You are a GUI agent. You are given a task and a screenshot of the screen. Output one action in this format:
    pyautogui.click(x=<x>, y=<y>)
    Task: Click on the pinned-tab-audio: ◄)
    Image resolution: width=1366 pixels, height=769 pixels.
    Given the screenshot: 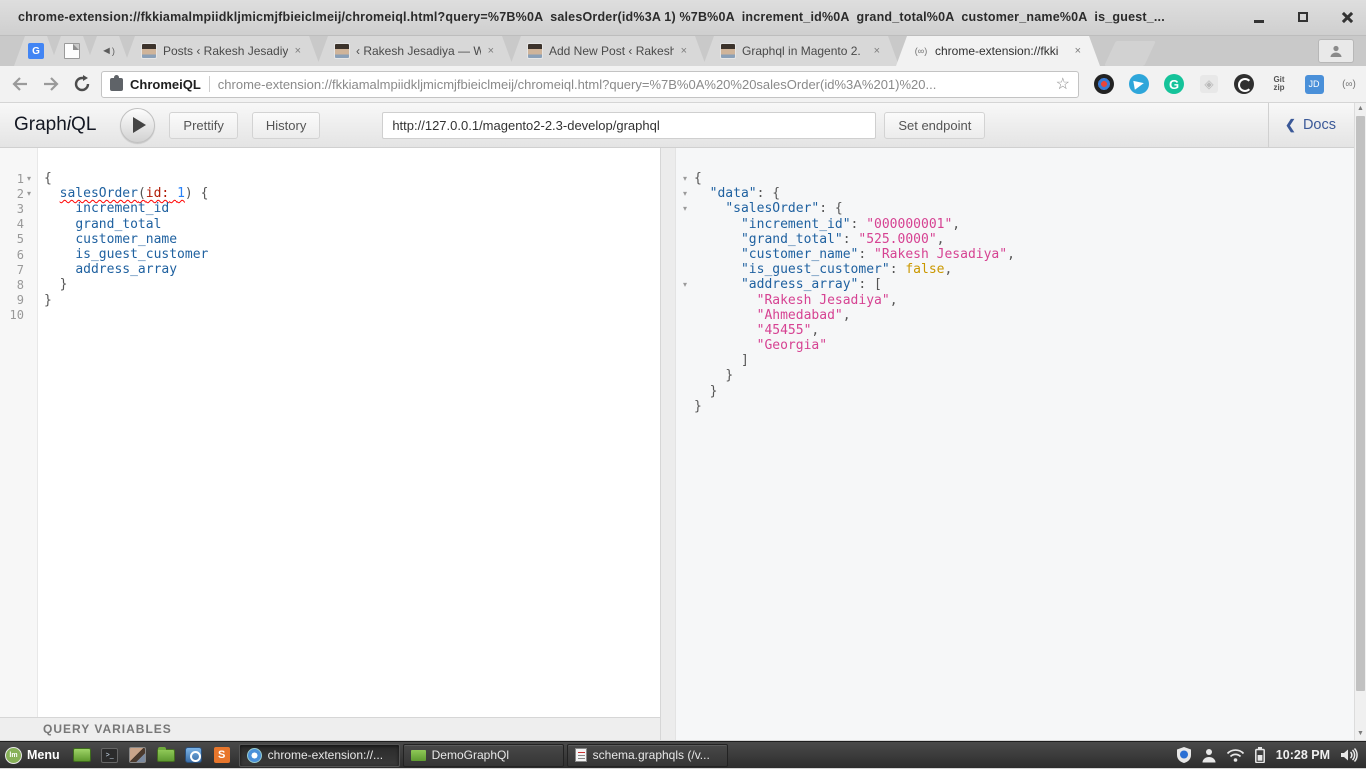 What is the action you would take?
    pyautogui.click(x=108, y=51)
    